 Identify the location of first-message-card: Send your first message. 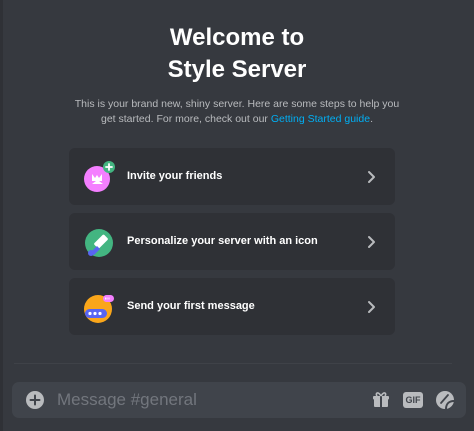
(232, 306).